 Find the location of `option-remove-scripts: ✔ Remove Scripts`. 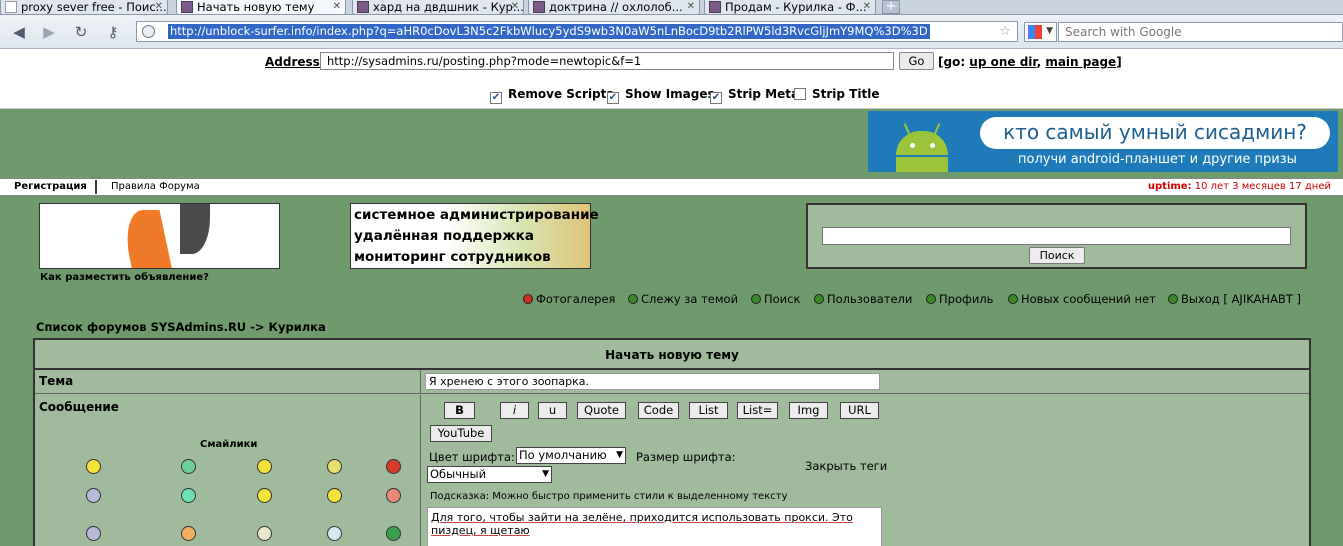

option-remove-scripts: ✔ Remove Scripts is located at coordinates (552, 95).